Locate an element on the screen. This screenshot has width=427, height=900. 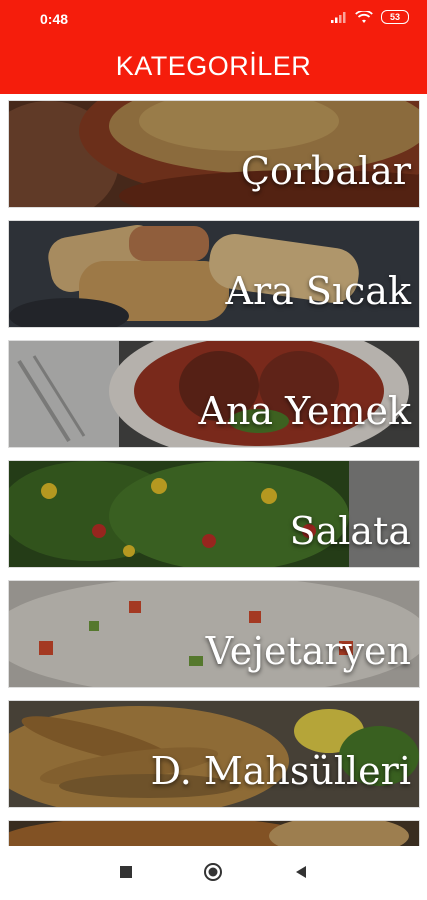
category-label: Vejetaryen is located at coordinates (308, 651).